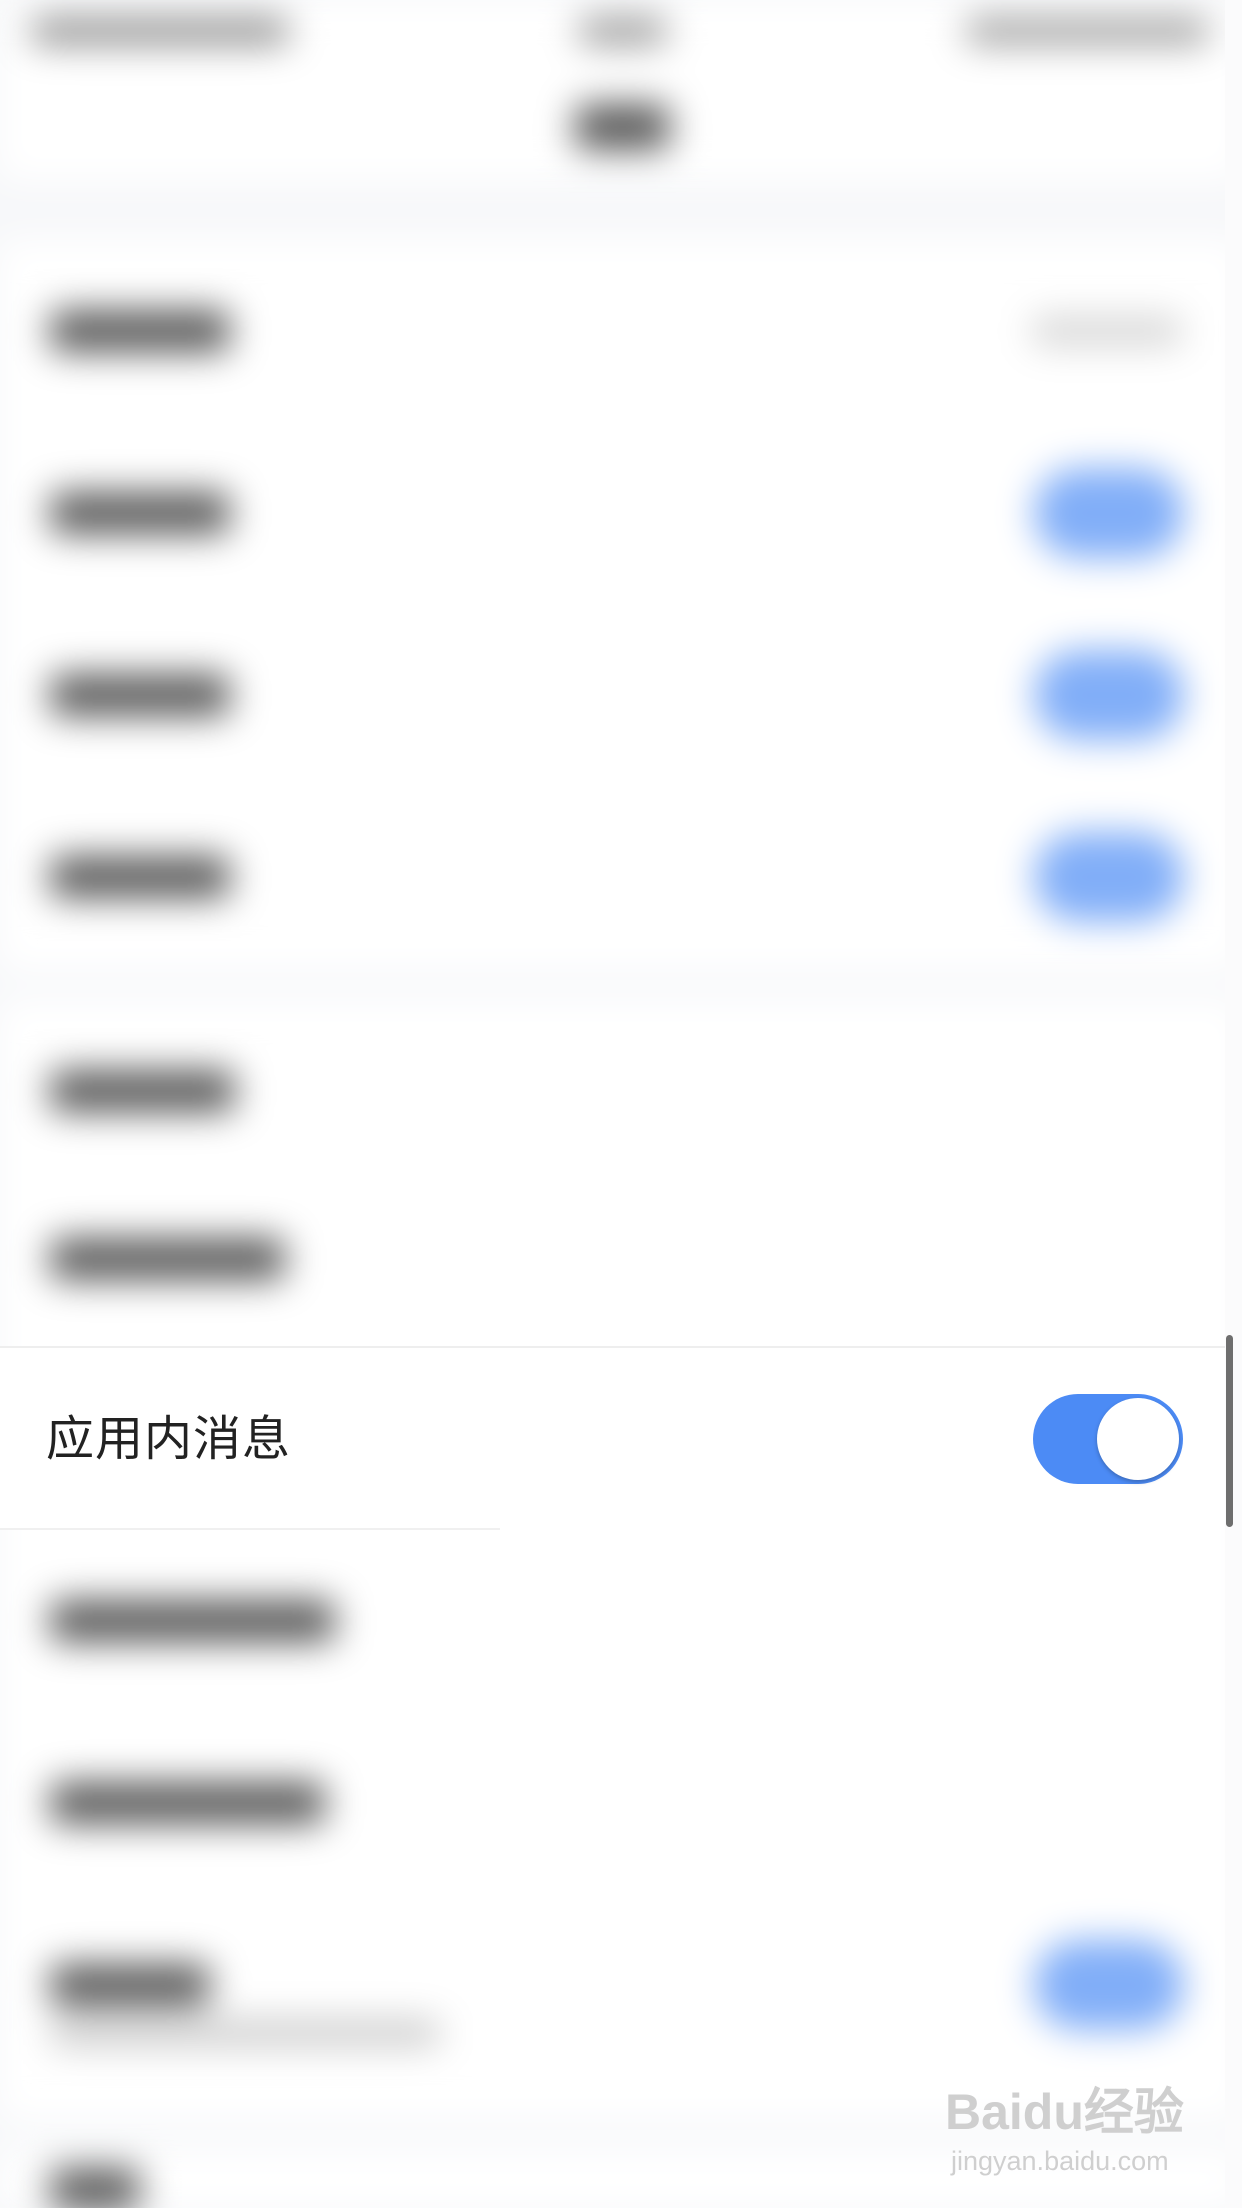 The height and width of the screenshot is (2208, 1242). I want to click on in-app-messages-toggle, so click(1108, 1439).